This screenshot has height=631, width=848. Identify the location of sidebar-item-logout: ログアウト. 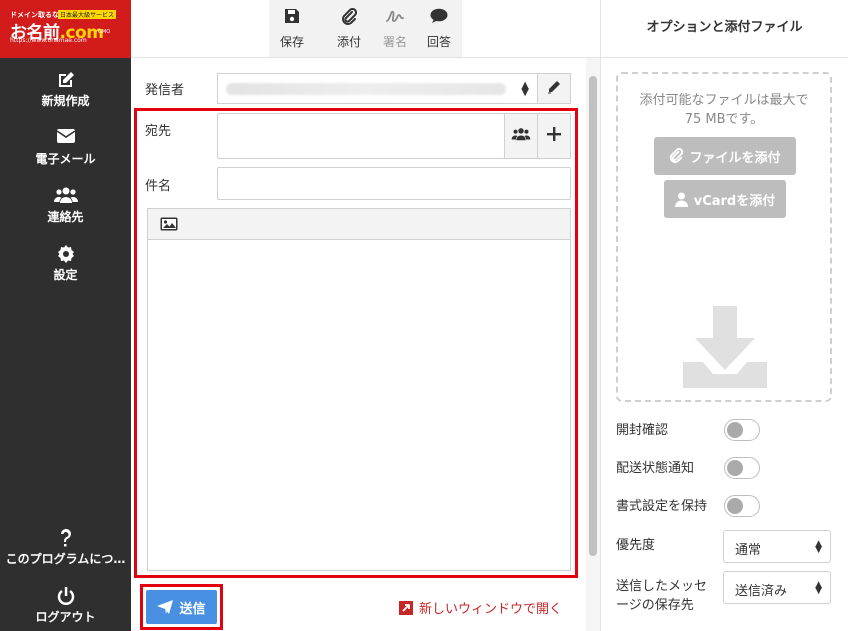
(65, 605).